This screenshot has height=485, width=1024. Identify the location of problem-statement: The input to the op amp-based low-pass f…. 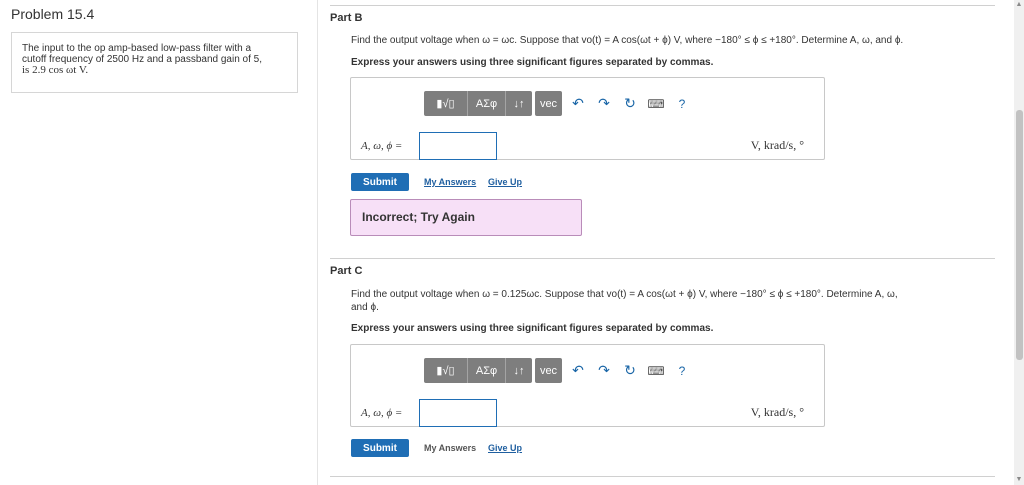
(154, 62).